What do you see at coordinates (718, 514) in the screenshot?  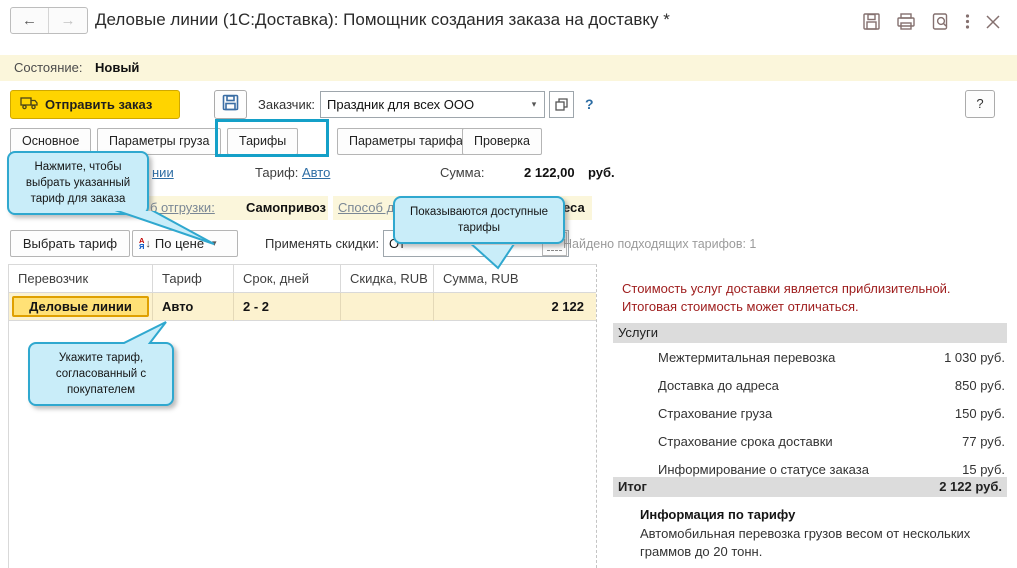 I see `tariff-info-header: Информация по тарифу` at bounding box center [718, 514].